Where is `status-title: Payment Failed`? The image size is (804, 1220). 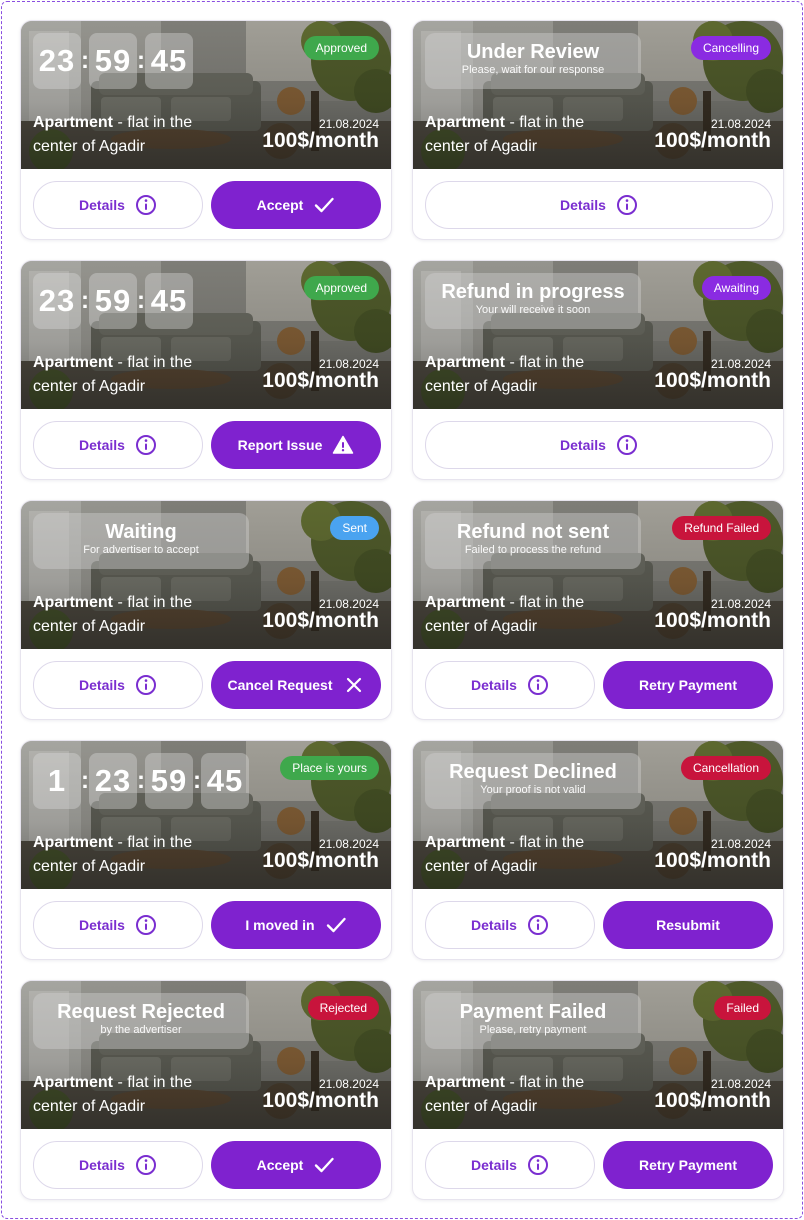
status-title: Payment Failed is located at coordinates (533, 1012).